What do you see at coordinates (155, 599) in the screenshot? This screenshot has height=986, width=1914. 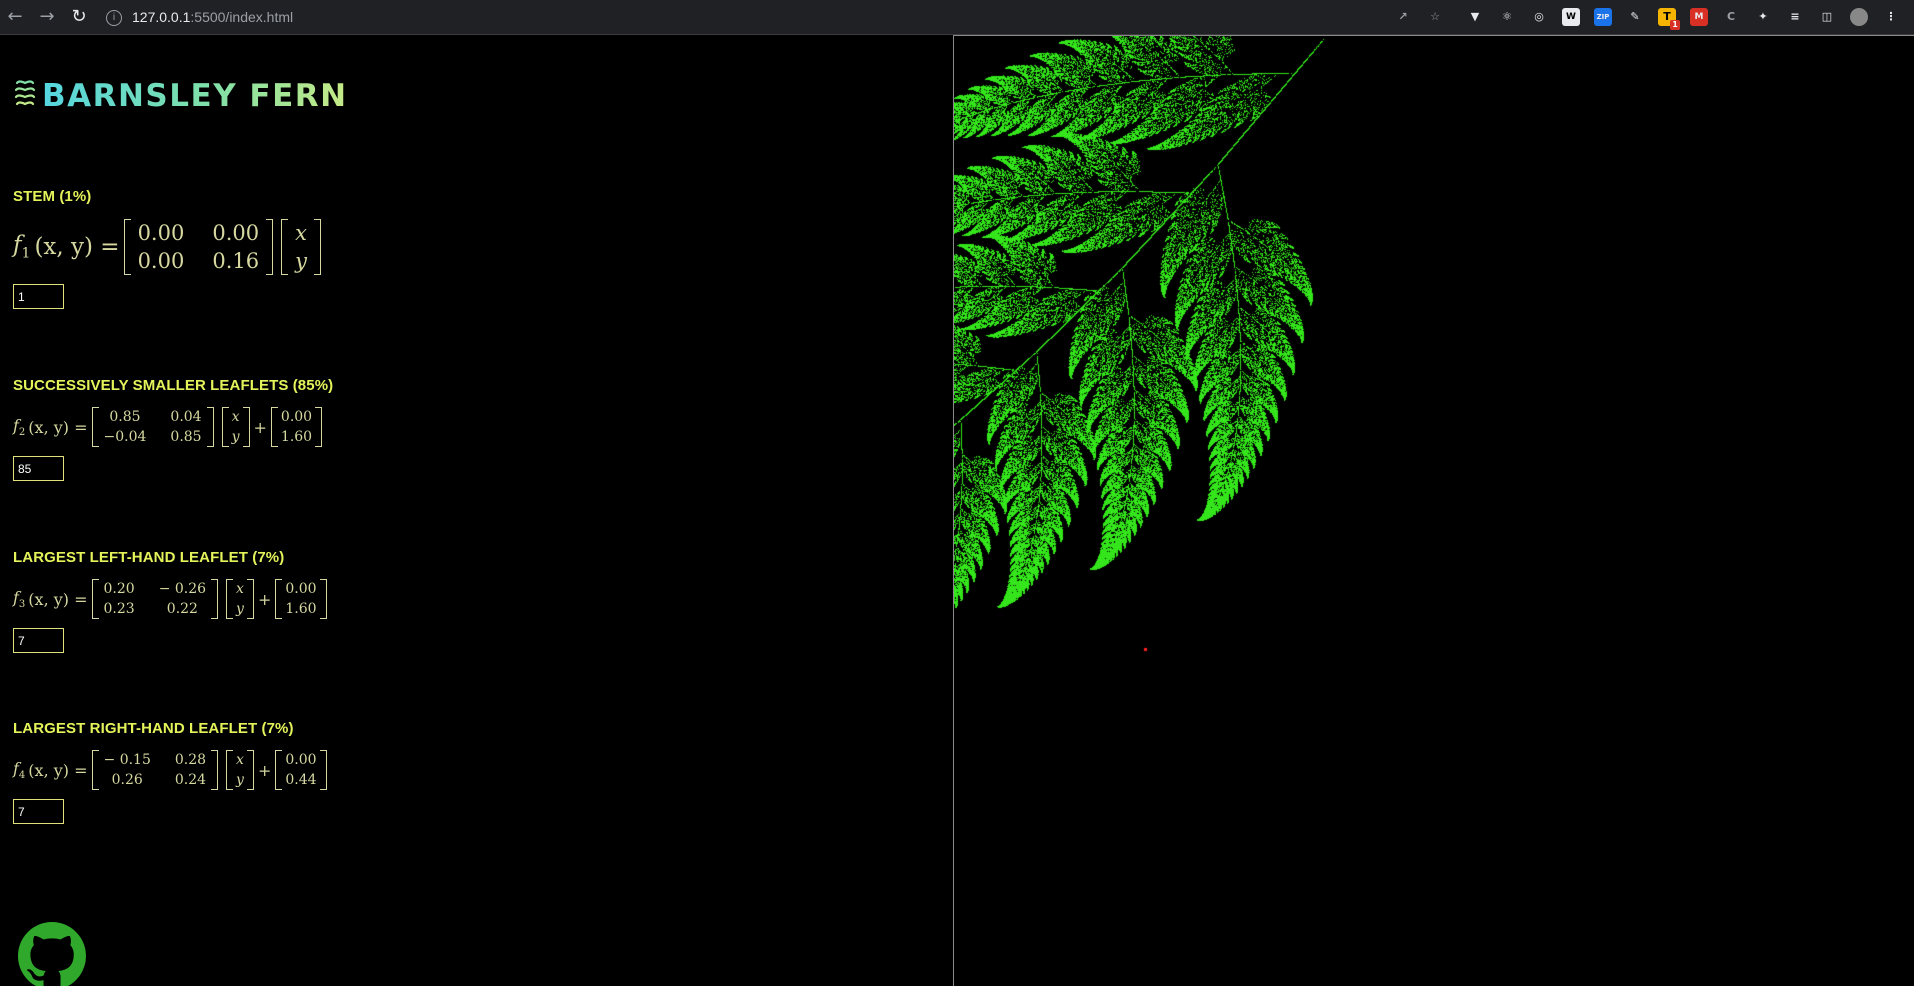 I see `matrix: 0.20− 0.26 0.23 0.22` at bounding box center [155, 599].